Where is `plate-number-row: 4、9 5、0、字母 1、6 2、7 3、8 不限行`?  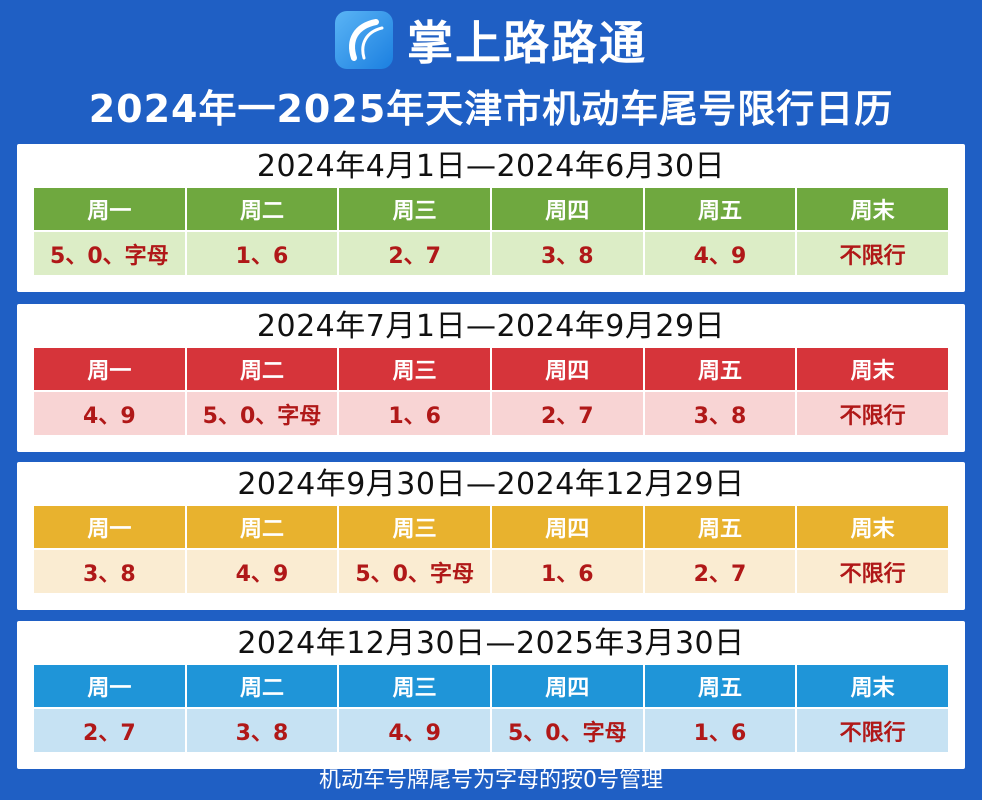
plate-number-row: 4、9 5、0、字母 1、6 2、7 3、8 不限行 is located at coordinates (491, 413).